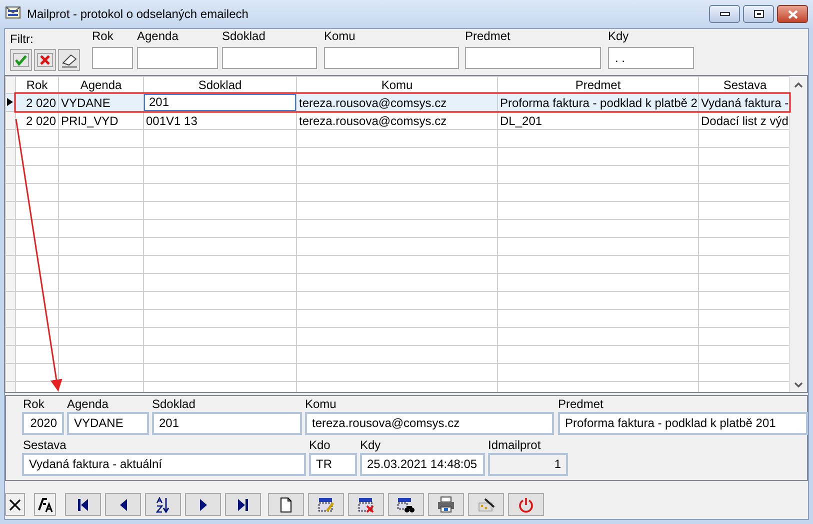 Image resolution: width=813 pixels, height=524 pixels. I want to click on printer-icon, so click(446, 504).